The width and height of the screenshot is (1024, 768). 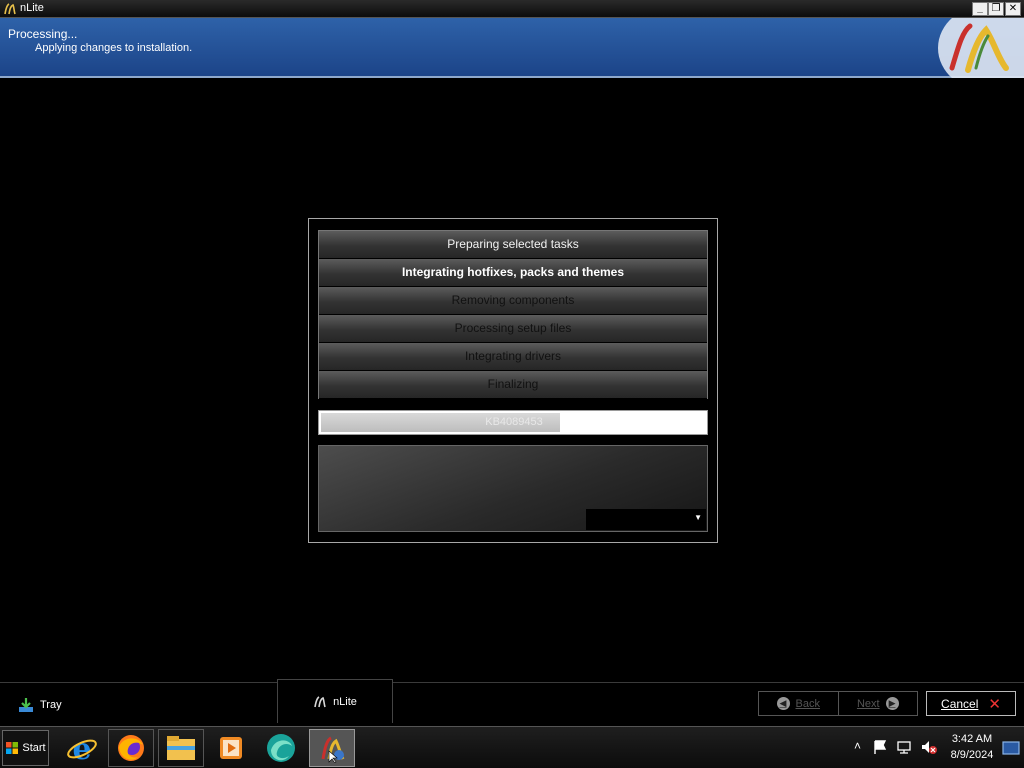 I want to click on back-button: ◀ Back, so click(x=798, y=703).